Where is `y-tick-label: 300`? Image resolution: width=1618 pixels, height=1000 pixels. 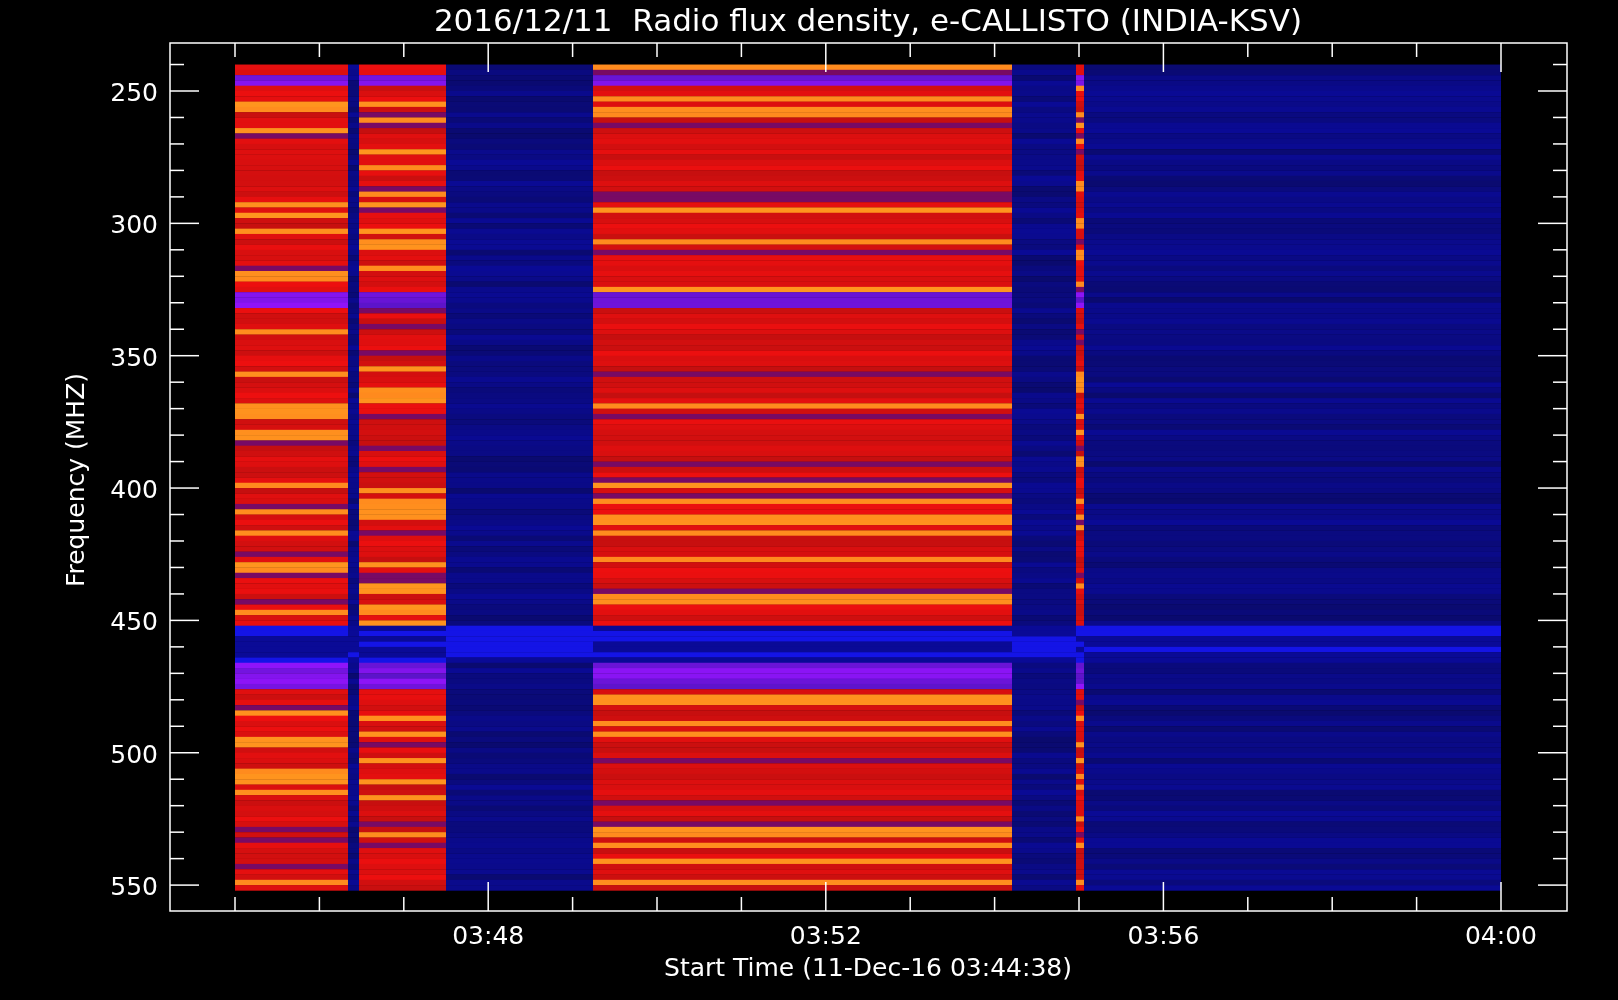 y-tick-label: 300 is located at coordinates (134, 225).